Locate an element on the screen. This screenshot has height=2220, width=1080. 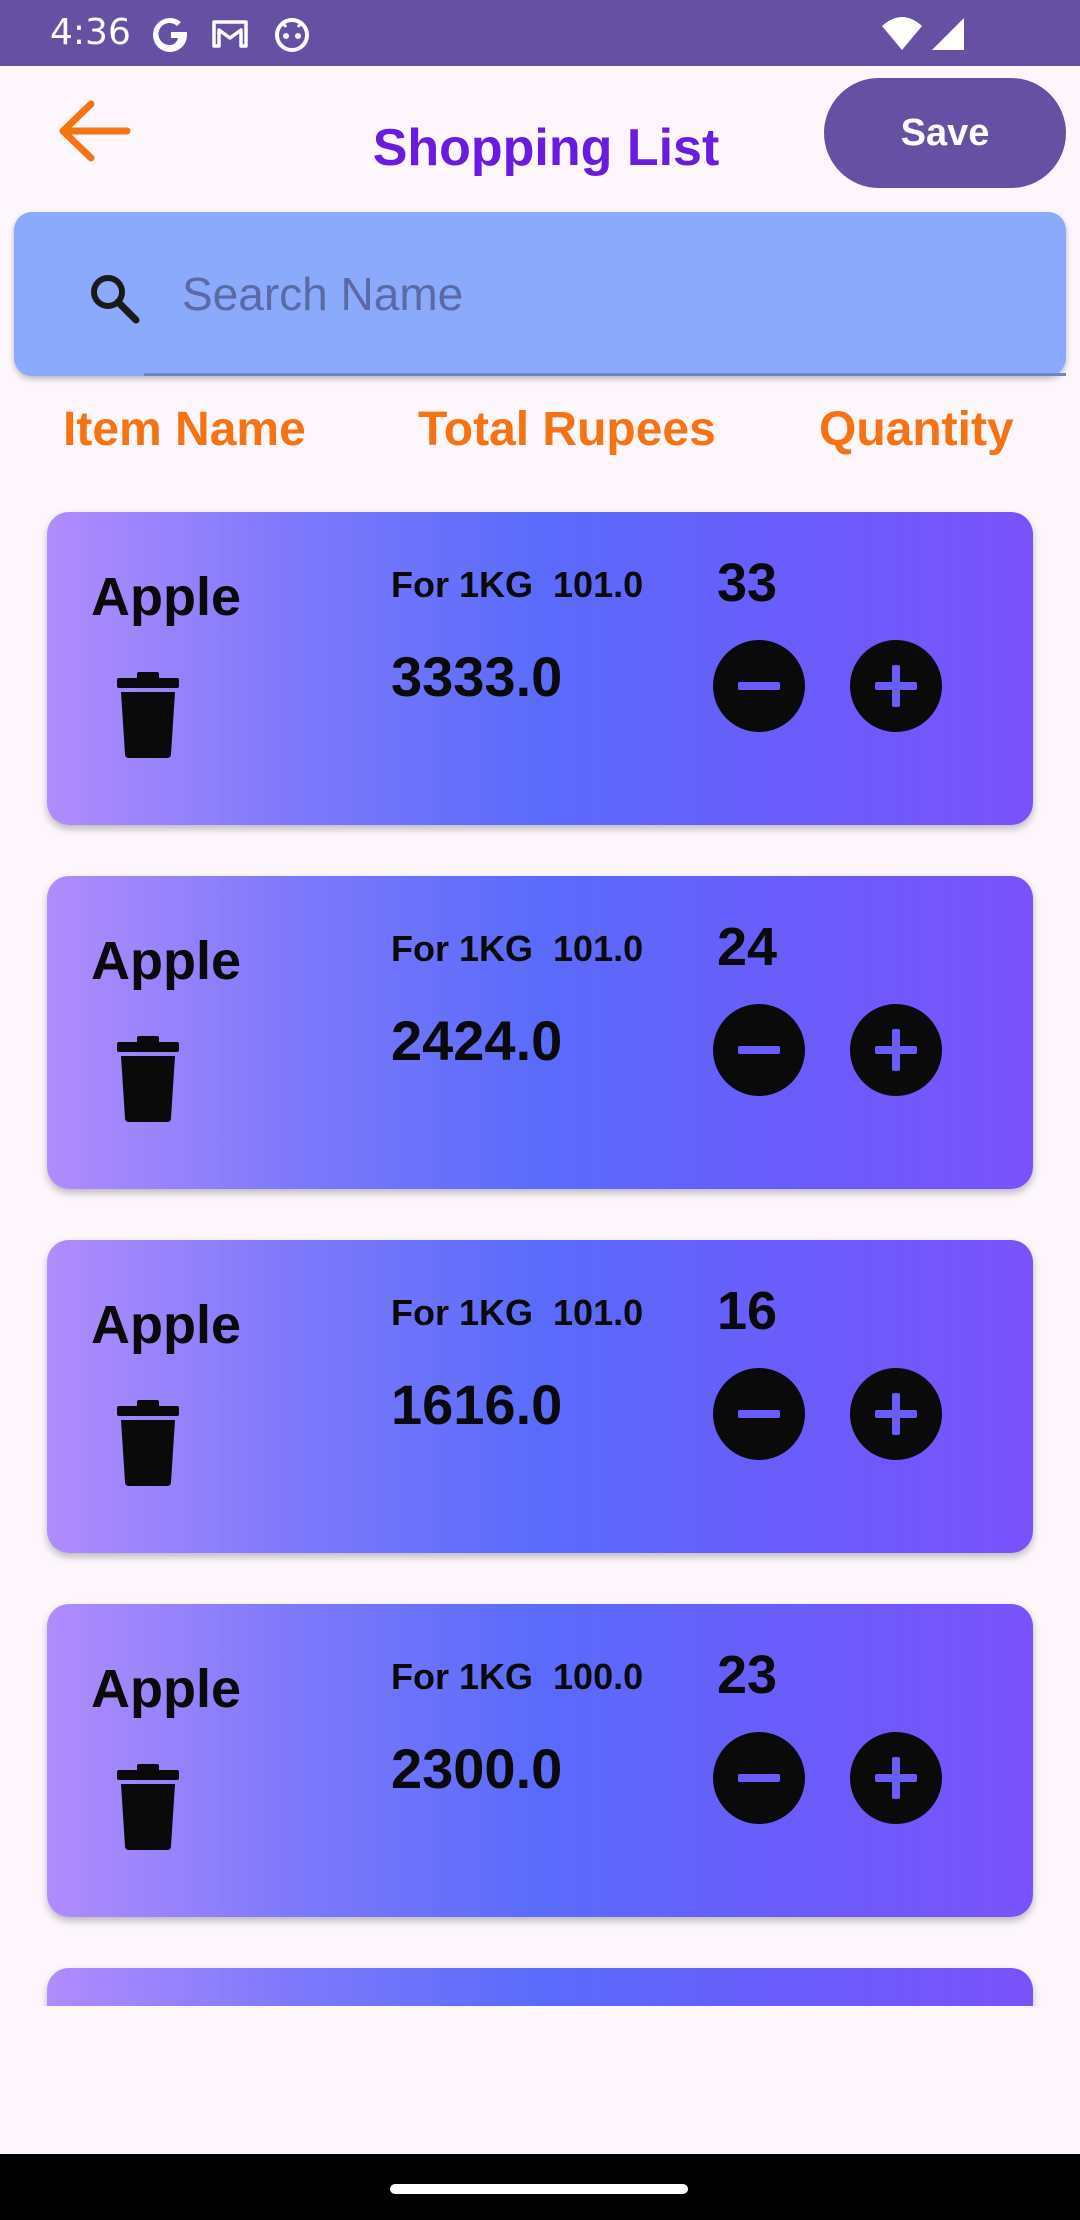
total-rupees: 3333.0 is located at coordinates (477, 676).